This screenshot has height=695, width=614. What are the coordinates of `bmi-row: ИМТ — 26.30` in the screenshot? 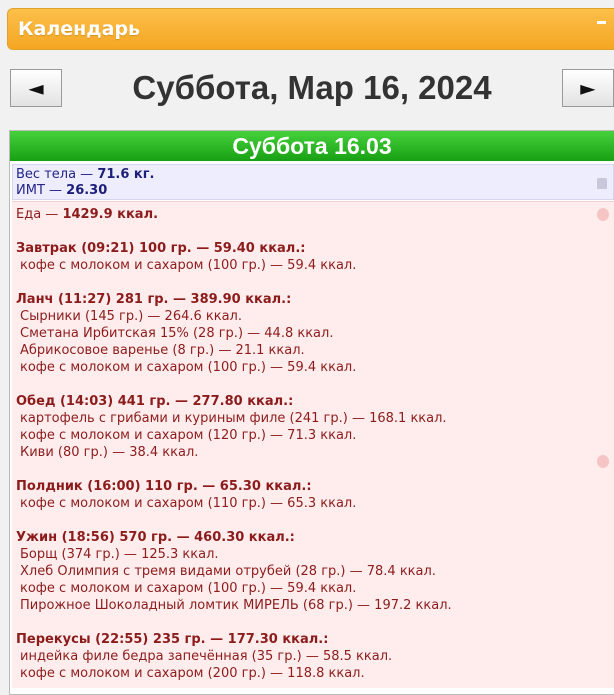 It's located at (314, 191).